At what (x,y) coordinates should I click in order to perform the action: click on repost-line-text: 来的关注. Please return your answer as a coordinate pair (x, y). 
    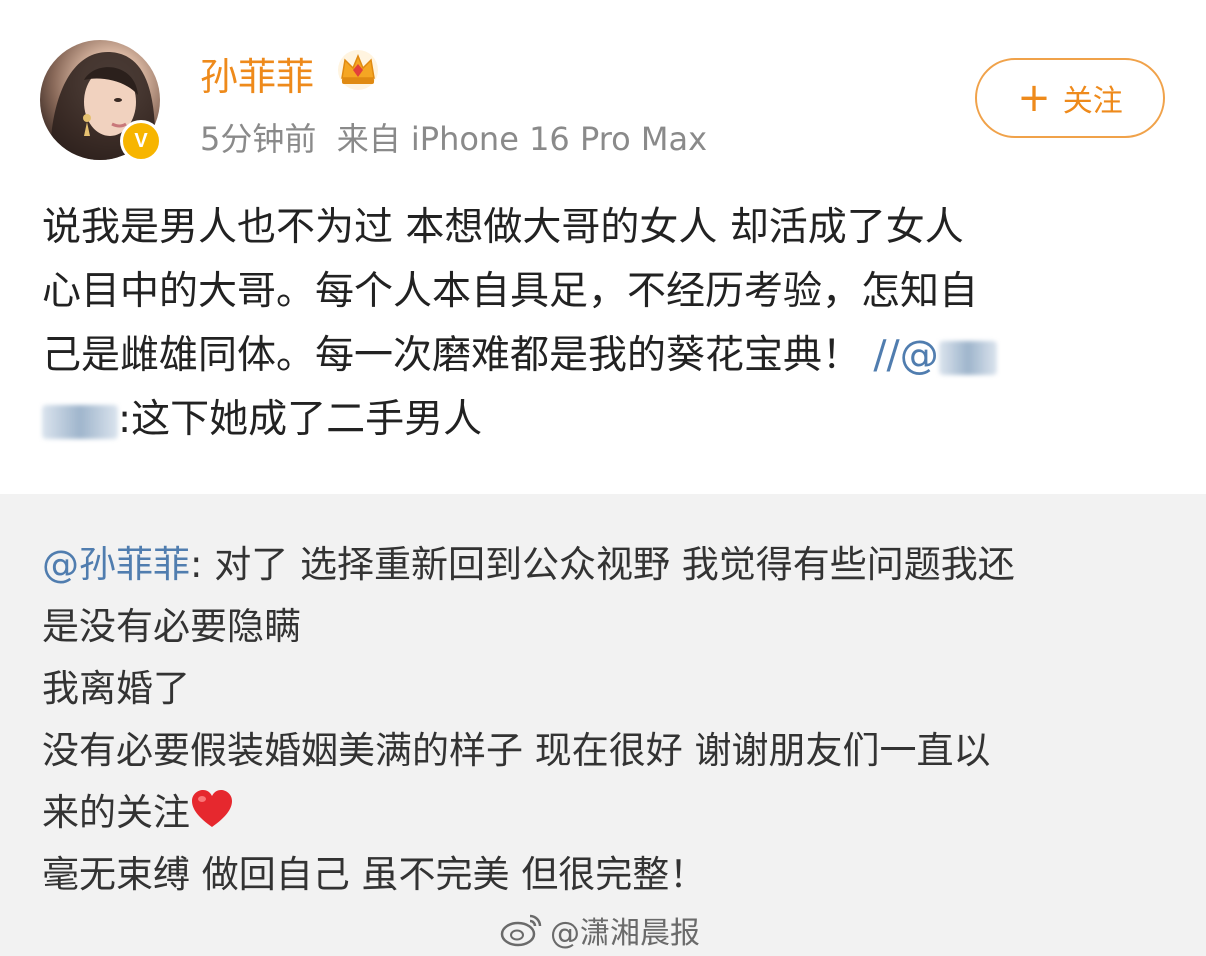
    Looking at the image, I should click on (116, 812).